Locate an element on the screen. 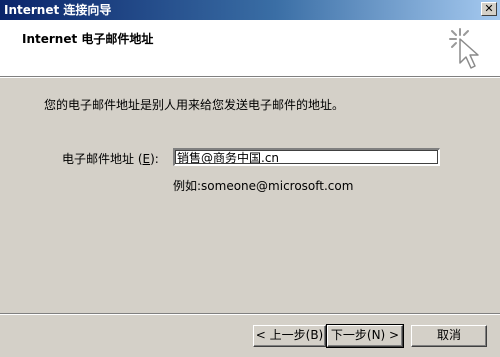  next-button: 下一步(N) > is located at coordinates (365, 336).